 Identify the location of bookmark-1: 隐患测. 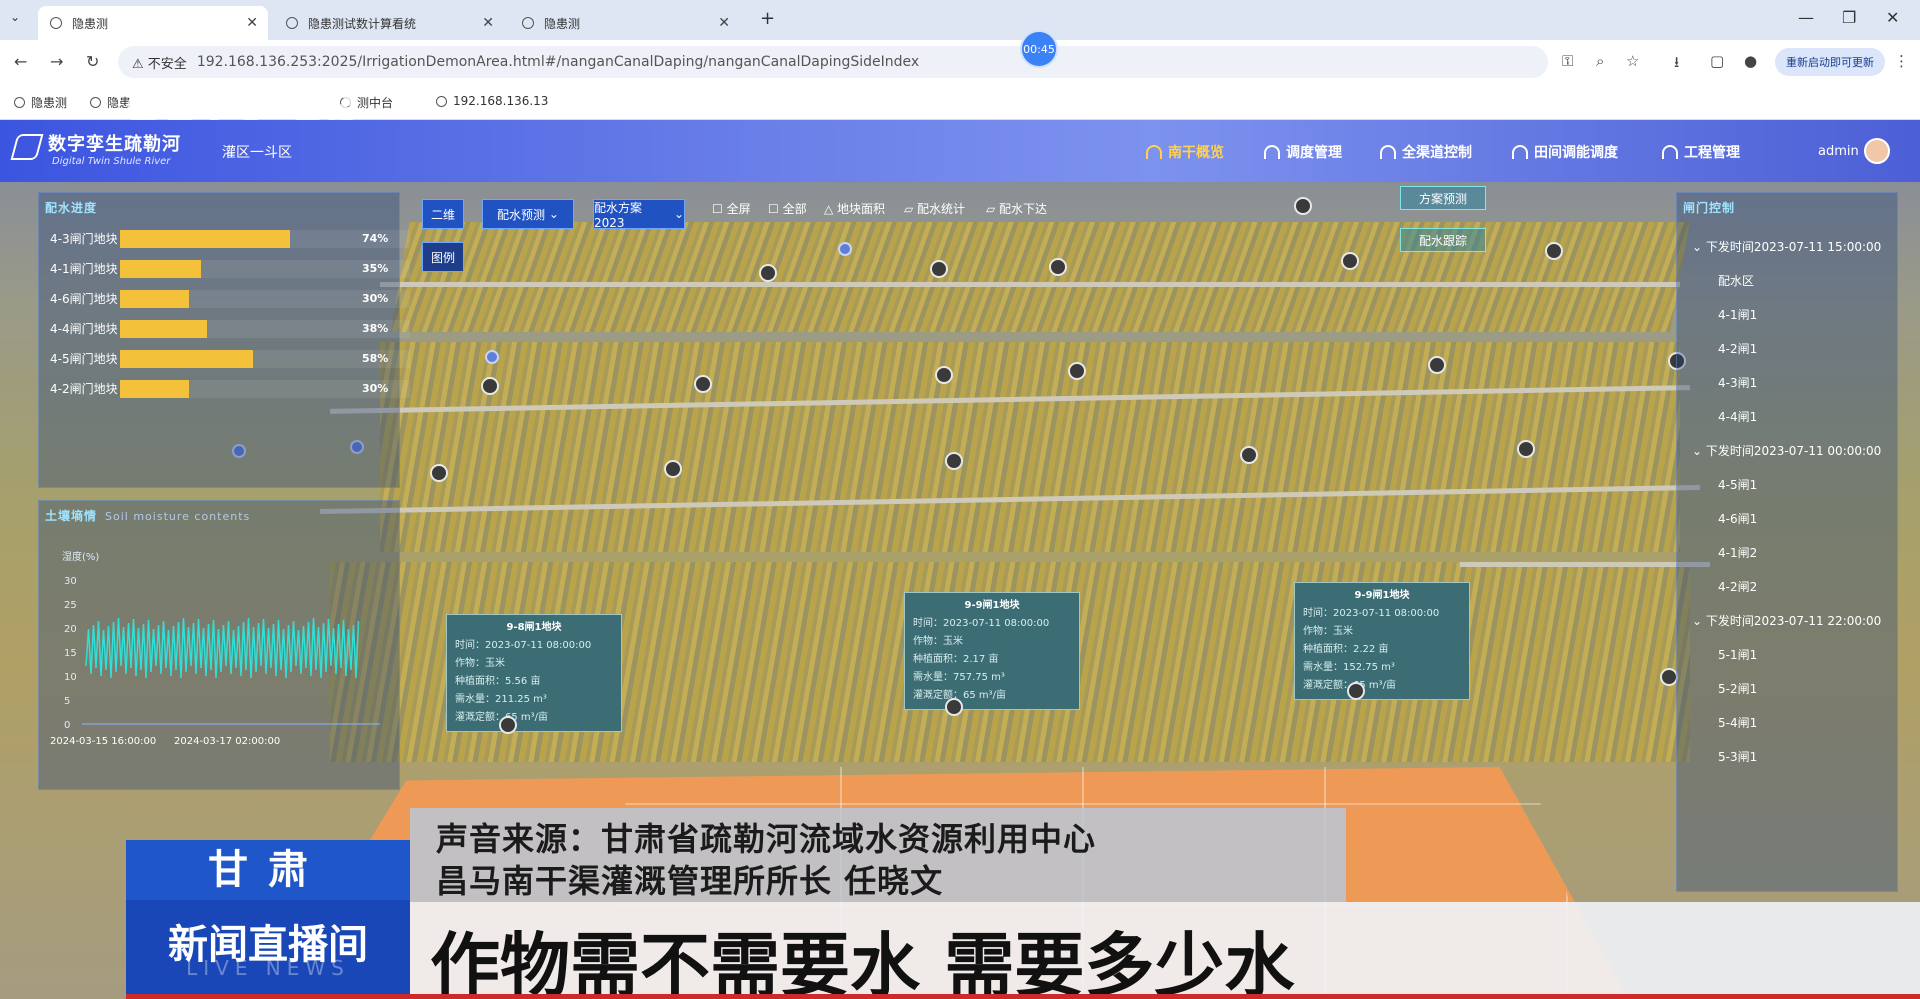
(40, 102).